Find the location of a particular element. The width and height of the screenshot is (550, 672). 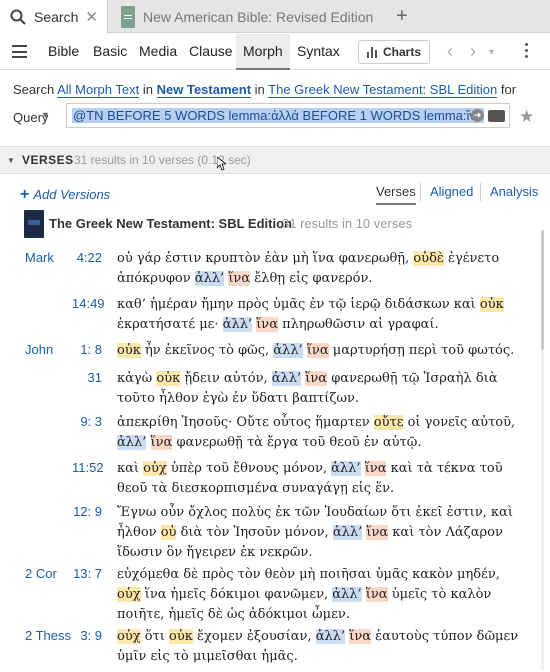

reference-link: 1: 8 is located at coordinates (87, 349).